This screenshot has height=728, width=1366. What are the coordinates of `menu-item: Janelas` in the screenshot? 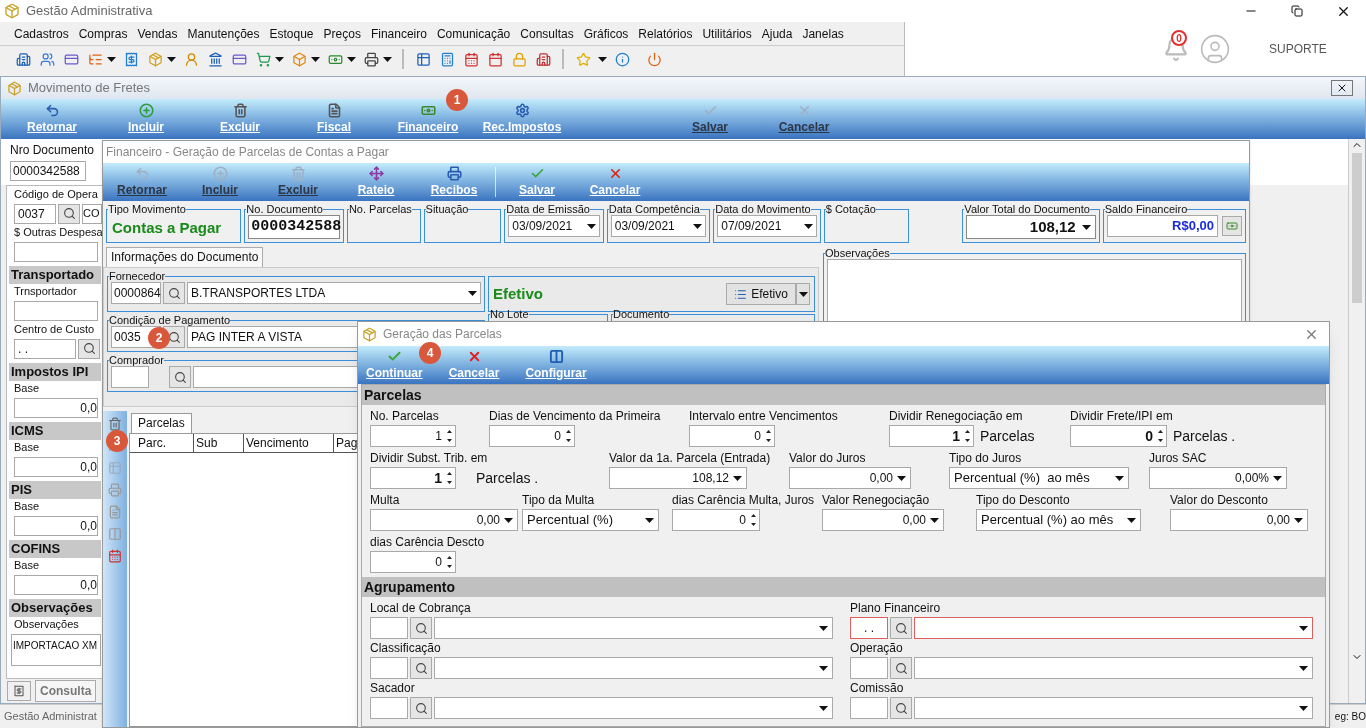 It's located at (823, 33).